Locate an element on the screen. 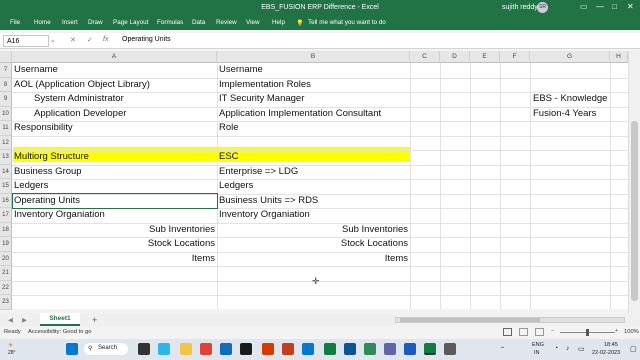  cell-a14: Business Group is located at coordinates (48, 172).